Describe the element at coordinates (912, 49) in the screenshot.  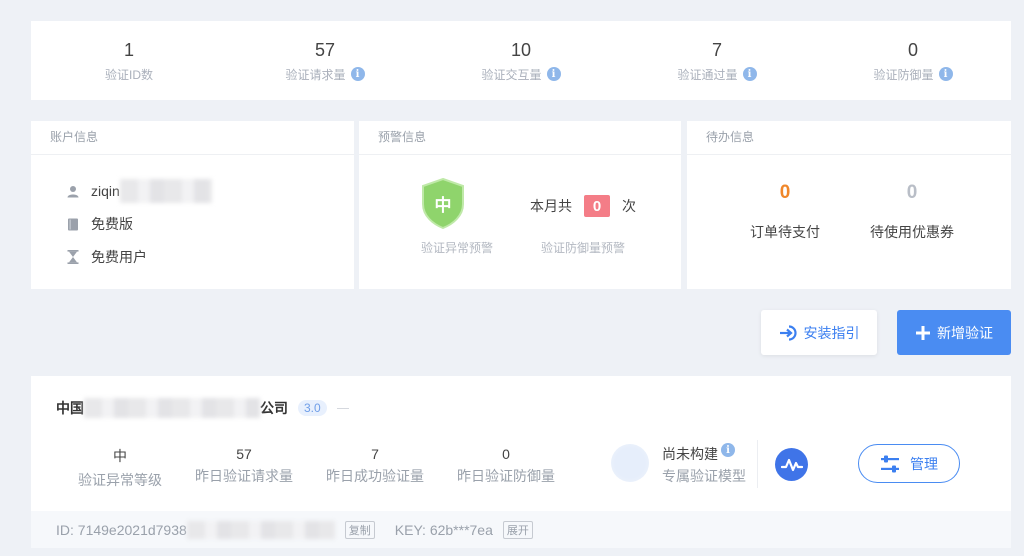
I see `stat-value: 0` at that location.